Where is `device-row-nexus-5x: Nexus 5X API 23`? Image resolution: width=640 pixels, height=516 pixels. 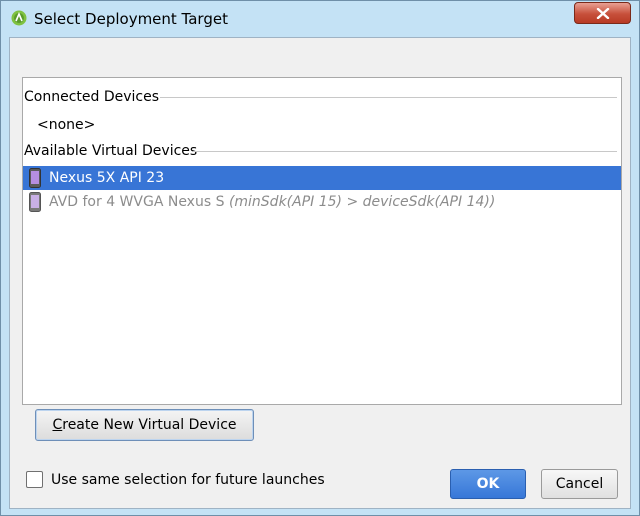 device-row-nexus-5x: Nexus 5X API 23 is located at coordinates (322, 178).